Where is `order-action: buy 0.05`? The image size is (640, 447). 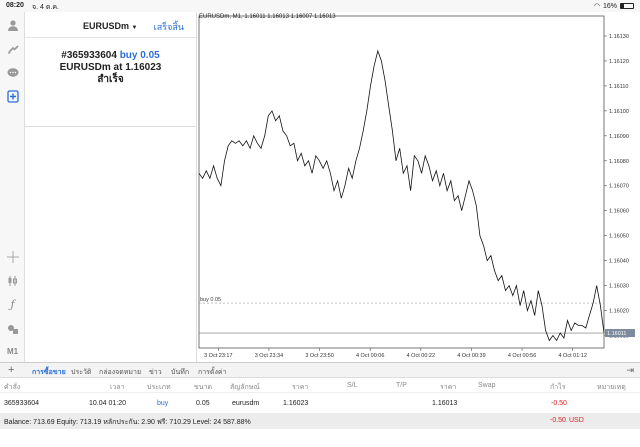
order-action: buy 0.05 is located at coordinates (139, 55).